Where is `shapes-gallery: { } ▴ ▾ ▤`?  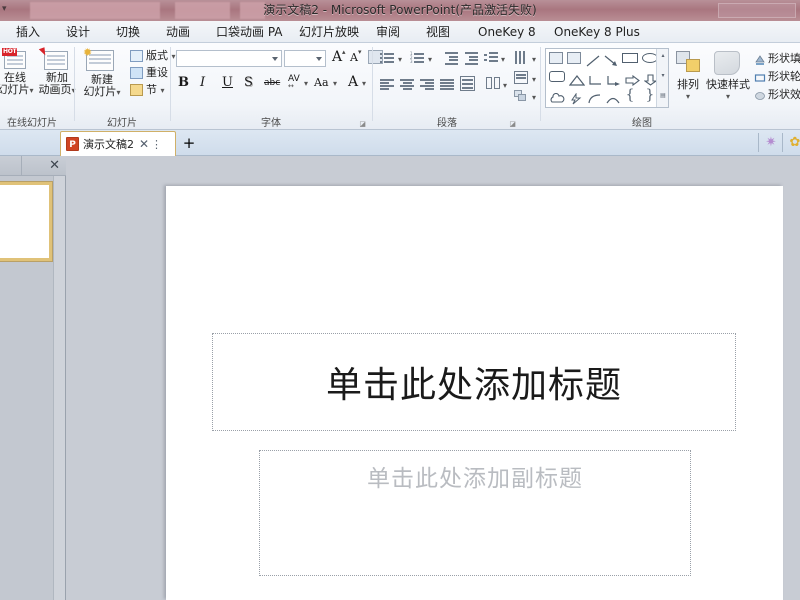 shapes-gallery: { } ▴ ▾ ▤ is located at coordinates (607, 78).